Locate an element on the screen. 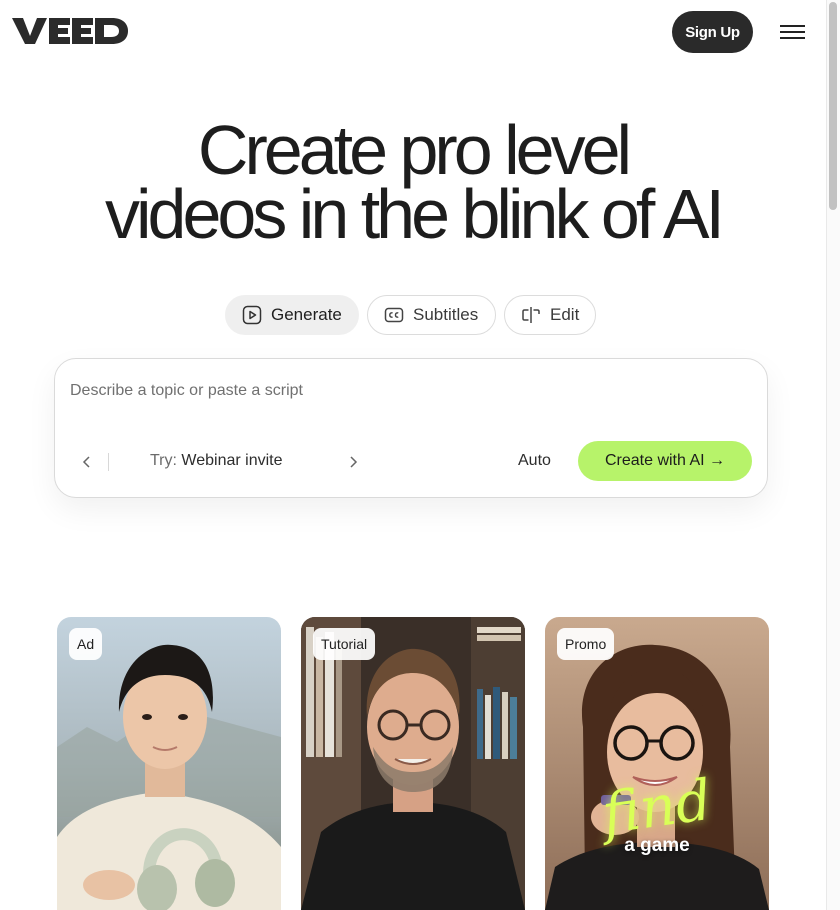 The width and height of the screenshot is (840, 910). cut-split-icon is located at coordinates (531, 315).